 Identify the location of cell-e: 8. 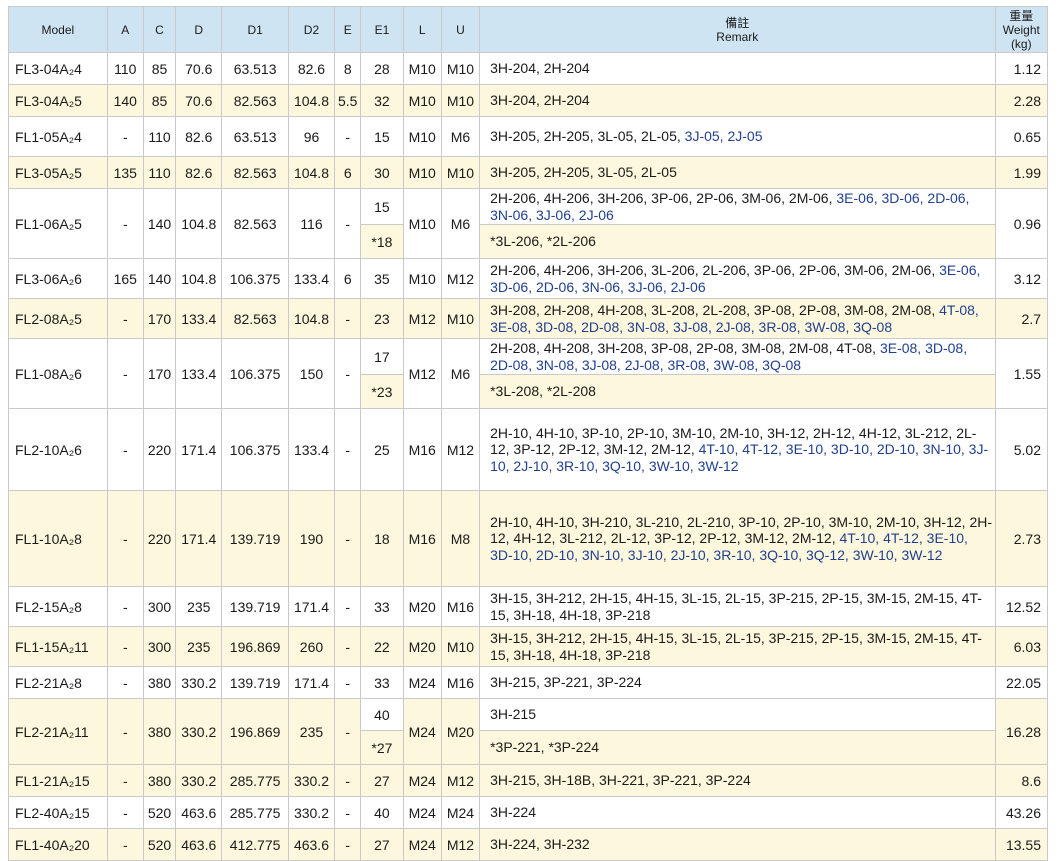
(348, 68).